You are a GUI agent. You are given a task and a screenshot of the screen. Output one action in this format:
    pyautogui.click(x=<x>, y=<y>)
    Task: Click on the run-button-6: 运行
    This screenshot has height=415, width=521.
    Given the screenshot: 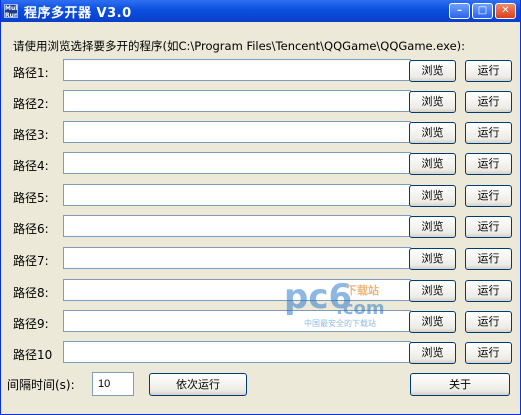 What is the action you would take?
    pyautogui.click(x=488, y=227)
    